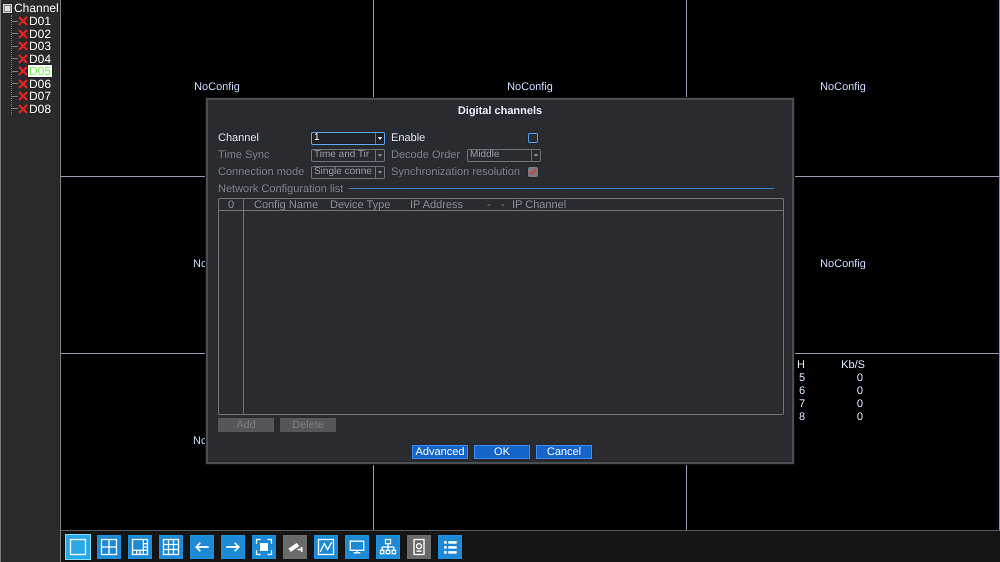 The height and width of the screenshot is (562, 1000). What do you see at coordinates (540, 204) in the screenshot?
I see `column-header: IP Channel` at bounding box center [540, 204].